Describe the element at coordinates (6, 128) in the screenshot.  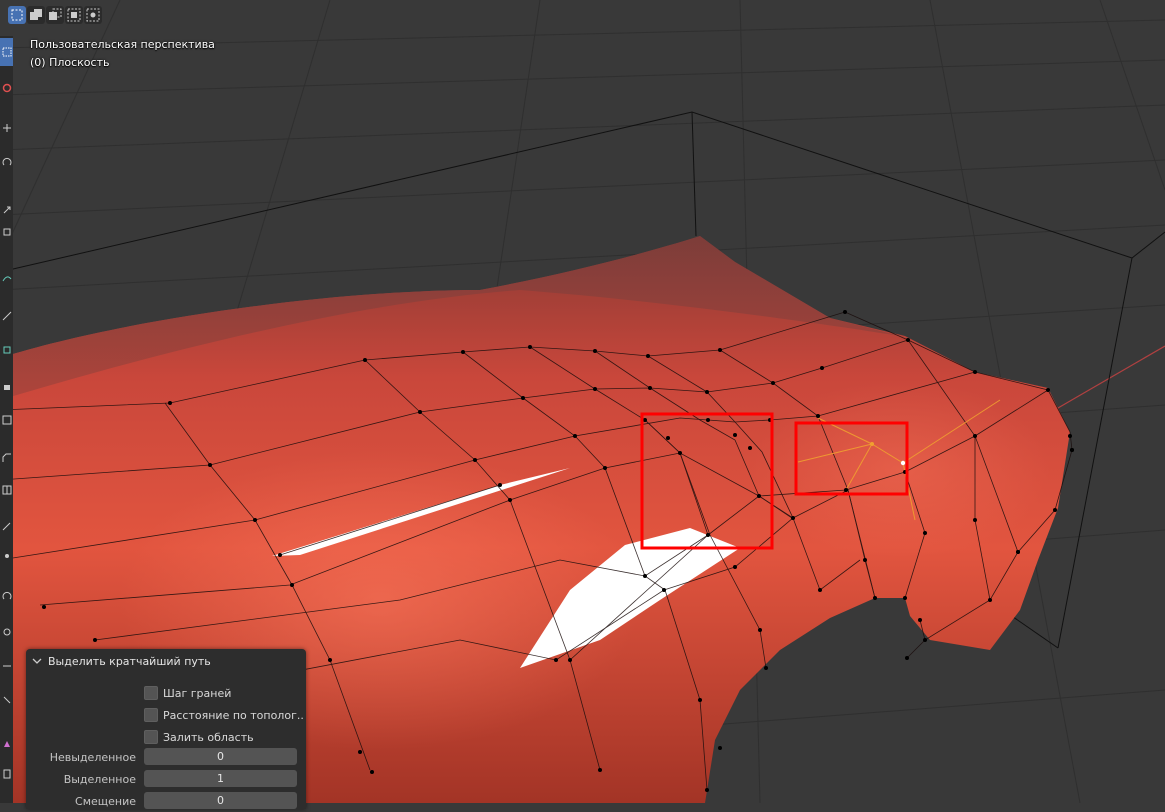
I see `move-icon` at that location.